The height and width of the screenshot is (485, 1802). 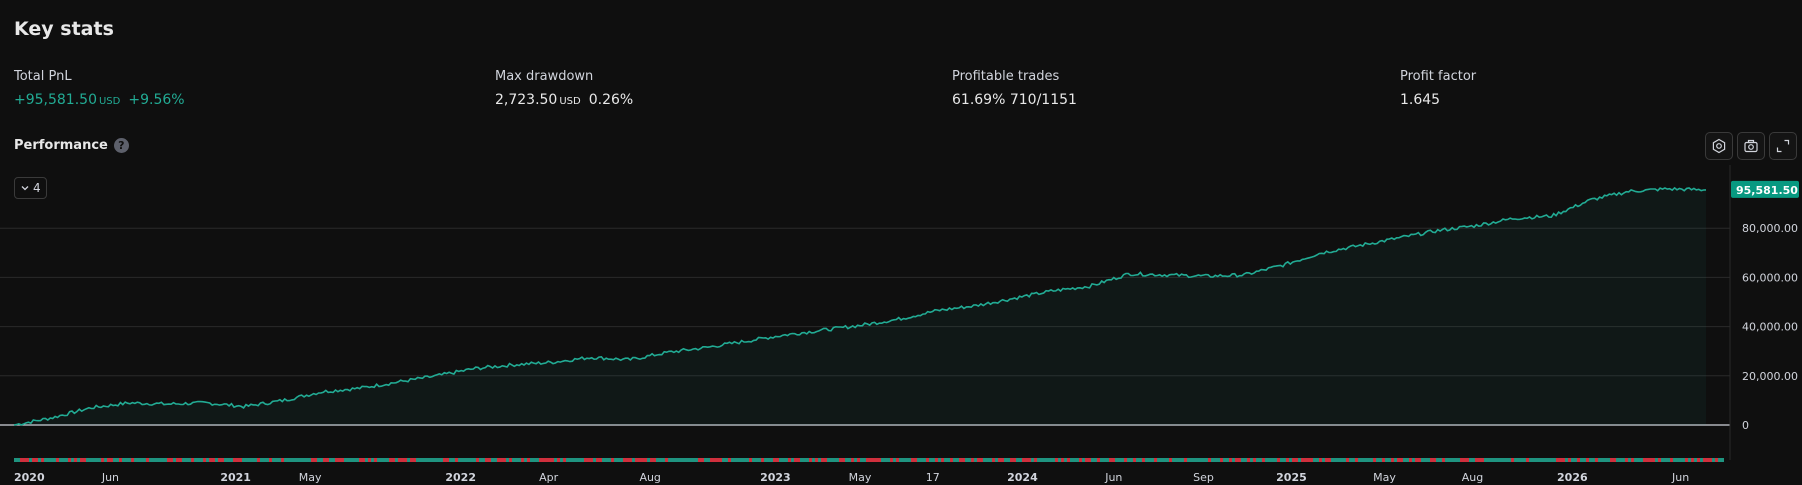 What do you see at coordinates (1783, 146) in the screenshot?
I see `fullscreen-button` at bounding box center [1783, 146].